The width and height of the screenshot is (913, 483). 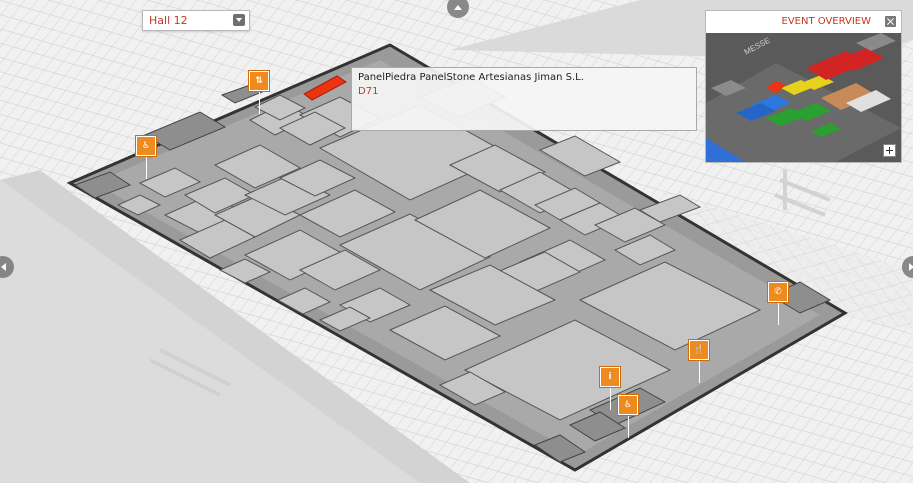 What do you see at coordinates (196, 20) in the screenshot?
I see `hall-selector: Hall 12` at bounding box center [196, 20].